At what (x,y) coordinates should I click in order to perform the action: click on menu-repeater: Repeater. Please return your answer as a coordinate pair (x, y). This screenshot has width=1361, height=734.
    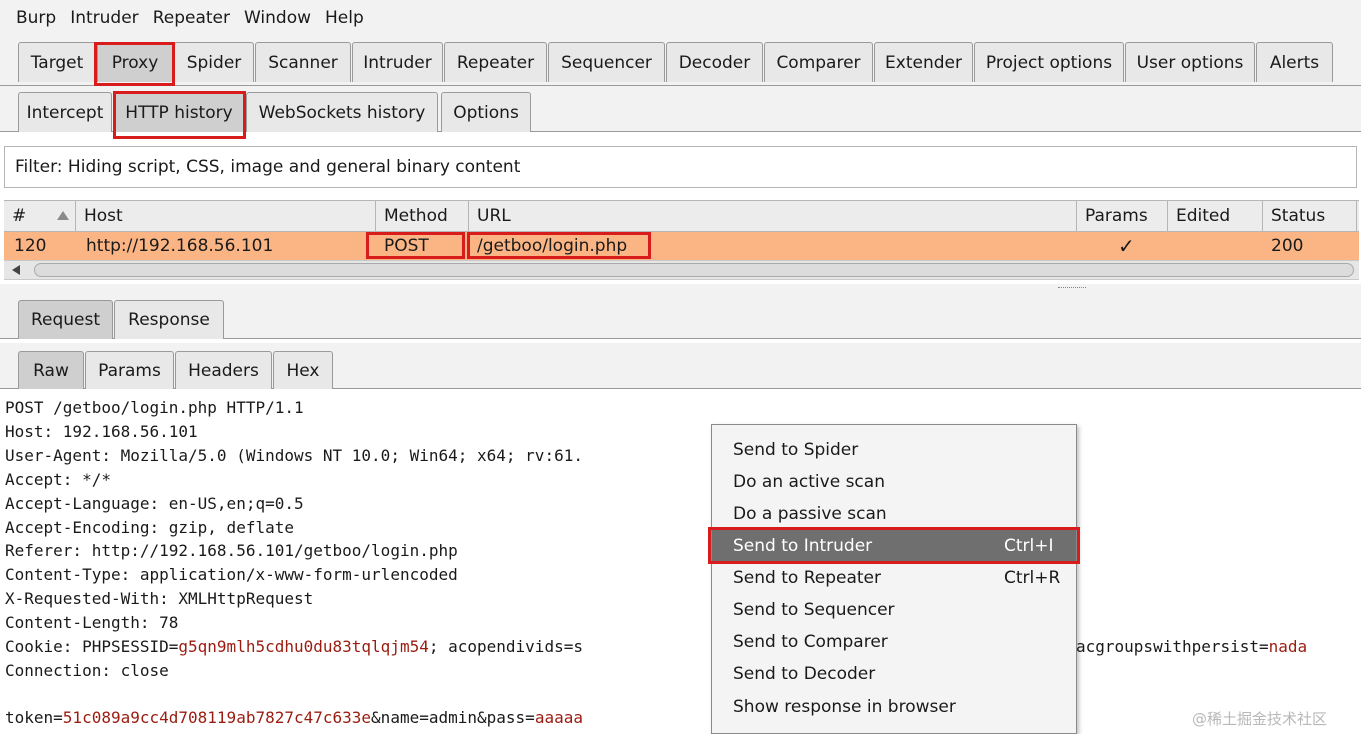
    Looking at the image, I should click on (191, 18).